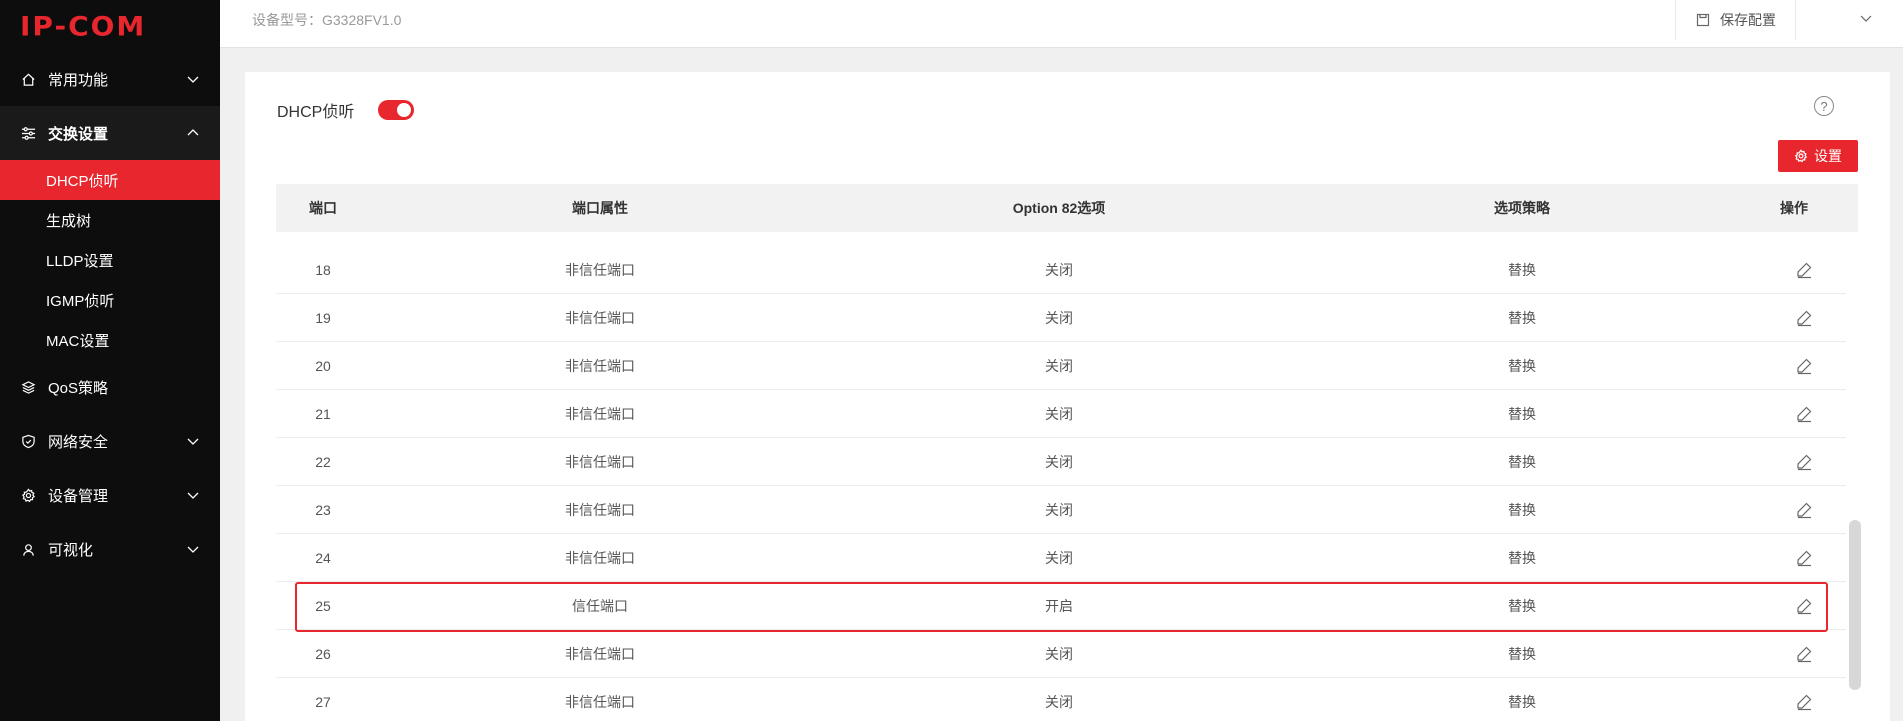  I want to click on sliders-icon, so click(28, 133).